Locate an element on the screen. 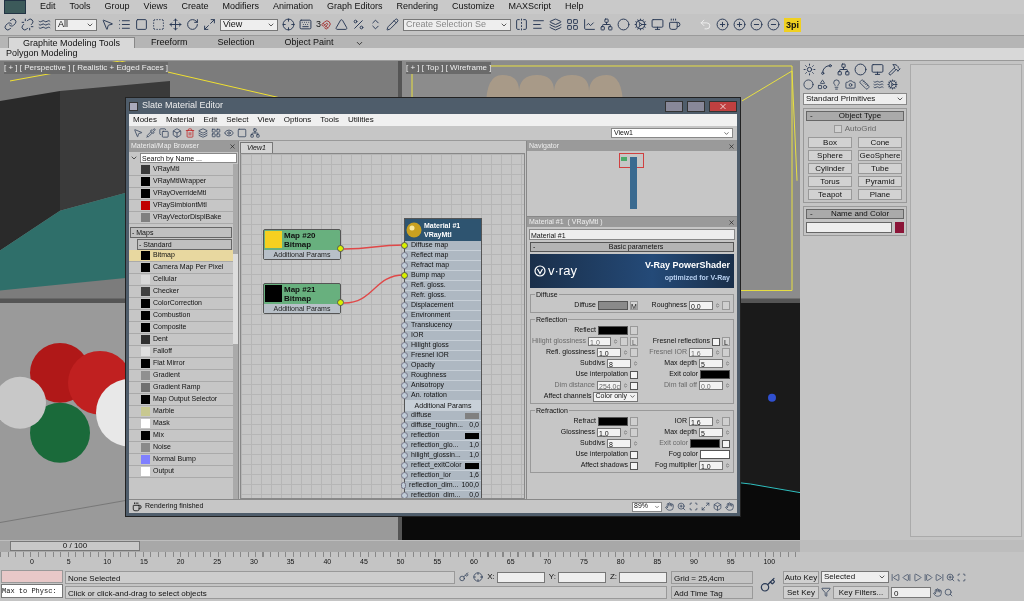 The height and width of the screenshot is (601, 1024). coordinate-label: Y: is located at coordinates (552, 577).